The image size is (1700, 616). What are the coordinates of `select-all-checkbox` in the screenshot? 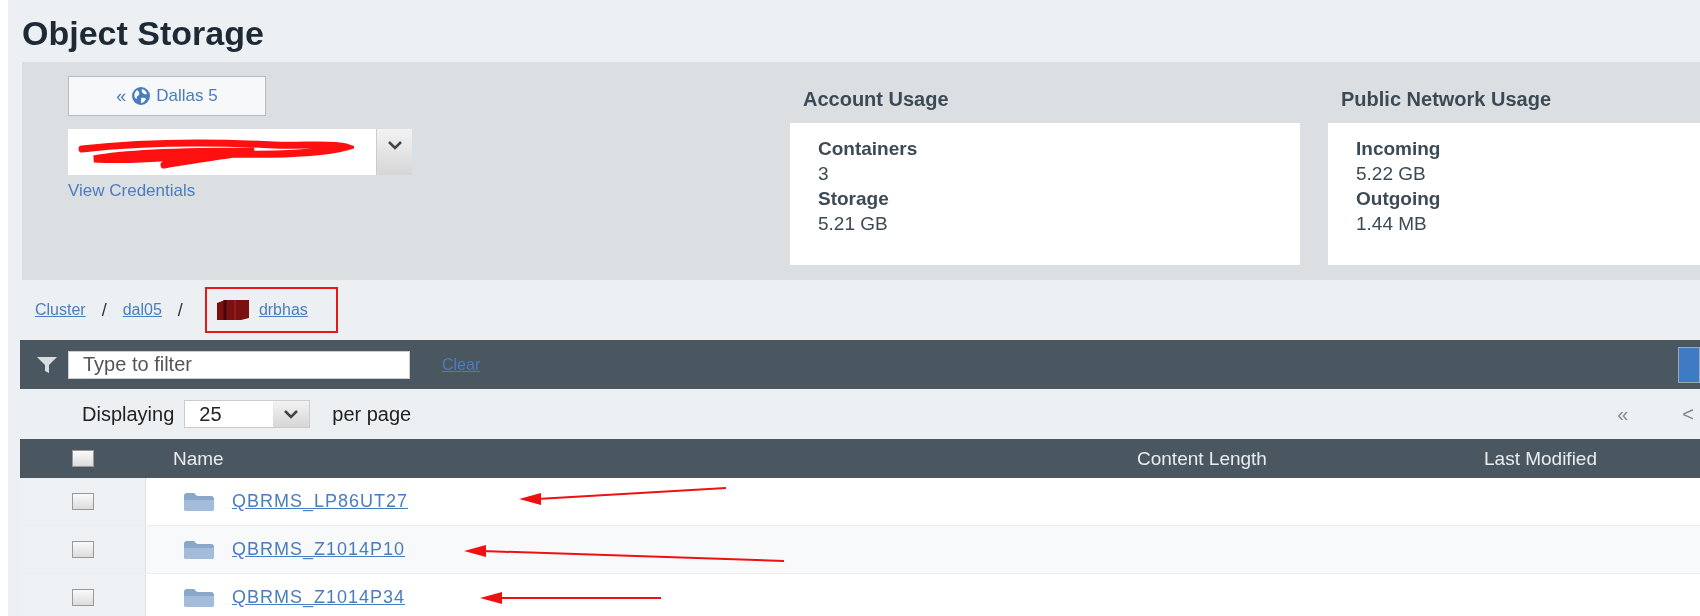 It's located at (82, 458).